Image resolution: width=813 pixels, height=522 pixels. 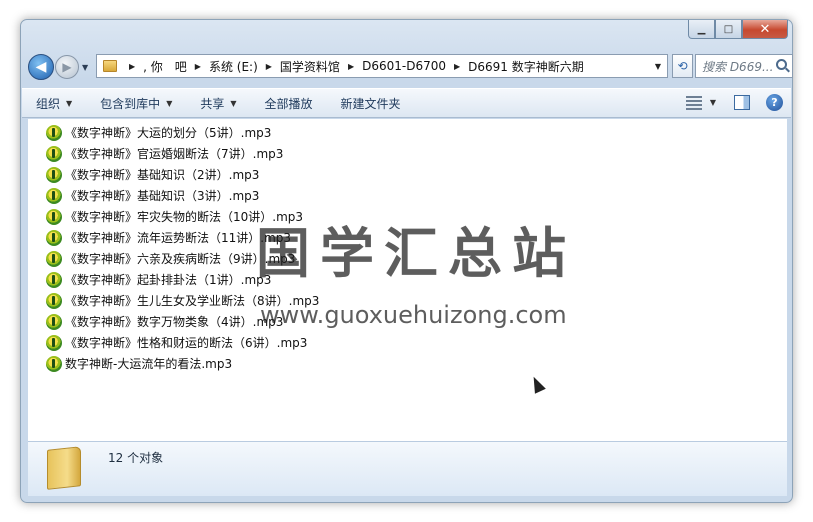 I want to click on breadcrumb-item: D6691 数字神断六期, so click(x=526, y=66).